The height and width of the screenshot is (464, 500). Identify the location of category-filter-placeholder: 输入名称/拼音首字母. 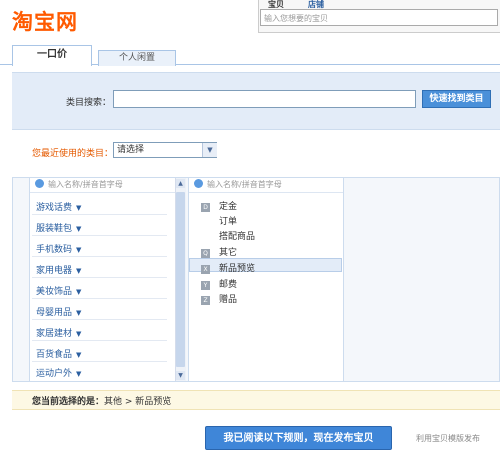
(85, 184).